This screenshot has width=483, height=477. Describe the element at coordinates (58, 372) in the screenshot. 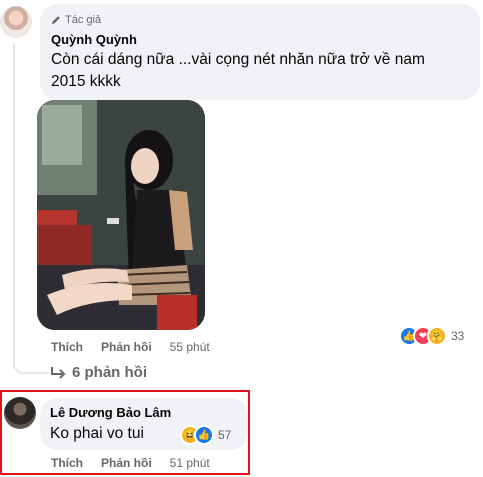

I see `reply-arrow-icon` at that location.